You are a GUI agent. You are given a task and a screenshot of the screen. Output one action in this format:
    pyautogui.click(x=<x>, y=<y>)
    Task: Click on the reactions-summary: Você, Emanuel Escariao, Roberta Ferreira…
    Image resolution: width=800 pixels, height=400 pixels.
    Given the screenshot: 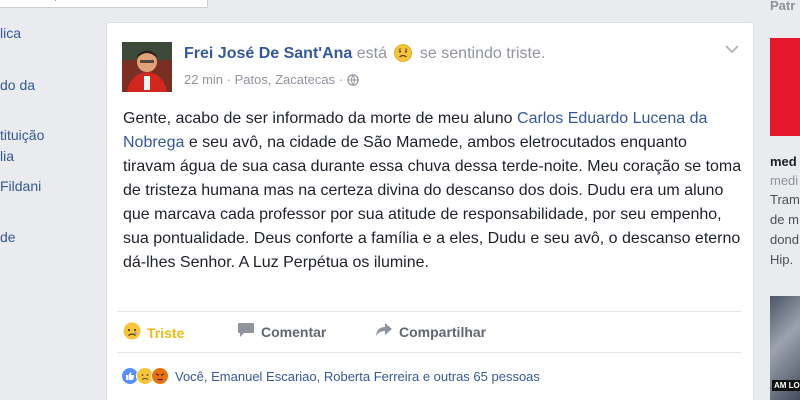 What is the action you would take?
    pyautogui.click(x=330, y=376)
    